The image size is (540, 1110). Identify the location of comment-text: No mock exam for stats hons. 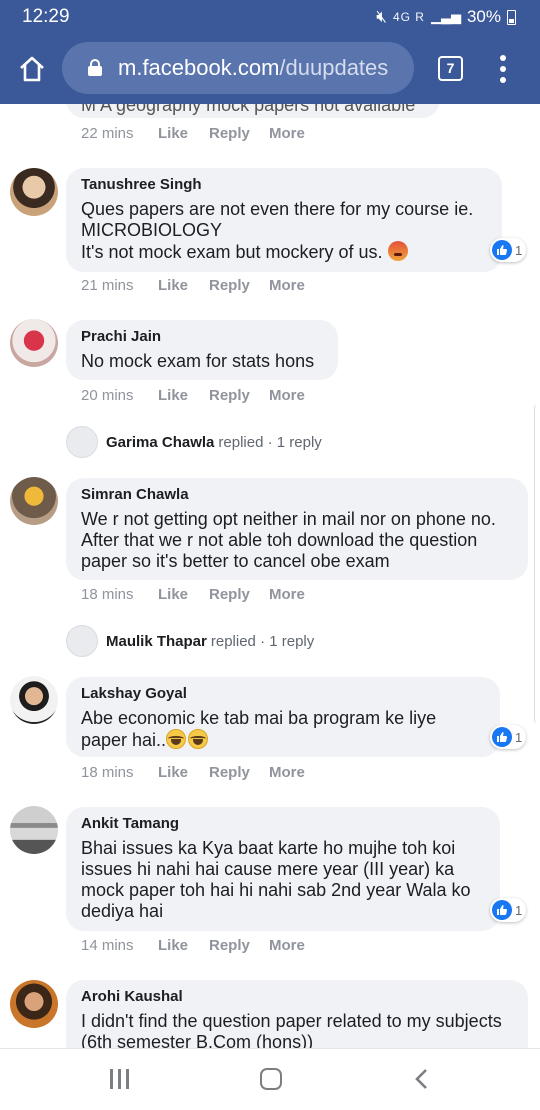
(198, 361).